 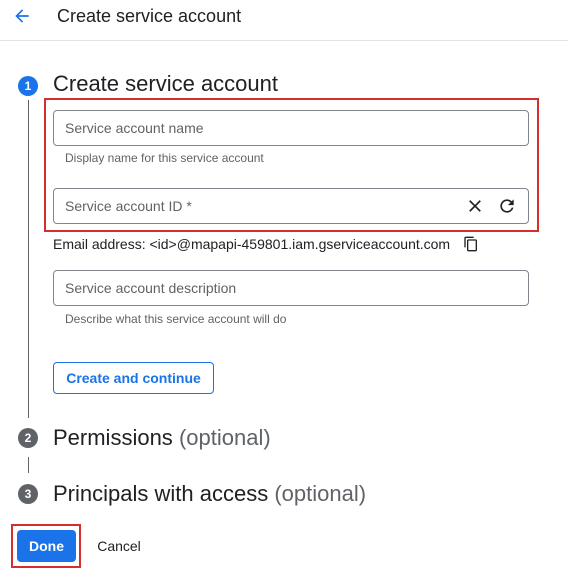 I want to click on service-account-description-field, so click(x=291, y=288).